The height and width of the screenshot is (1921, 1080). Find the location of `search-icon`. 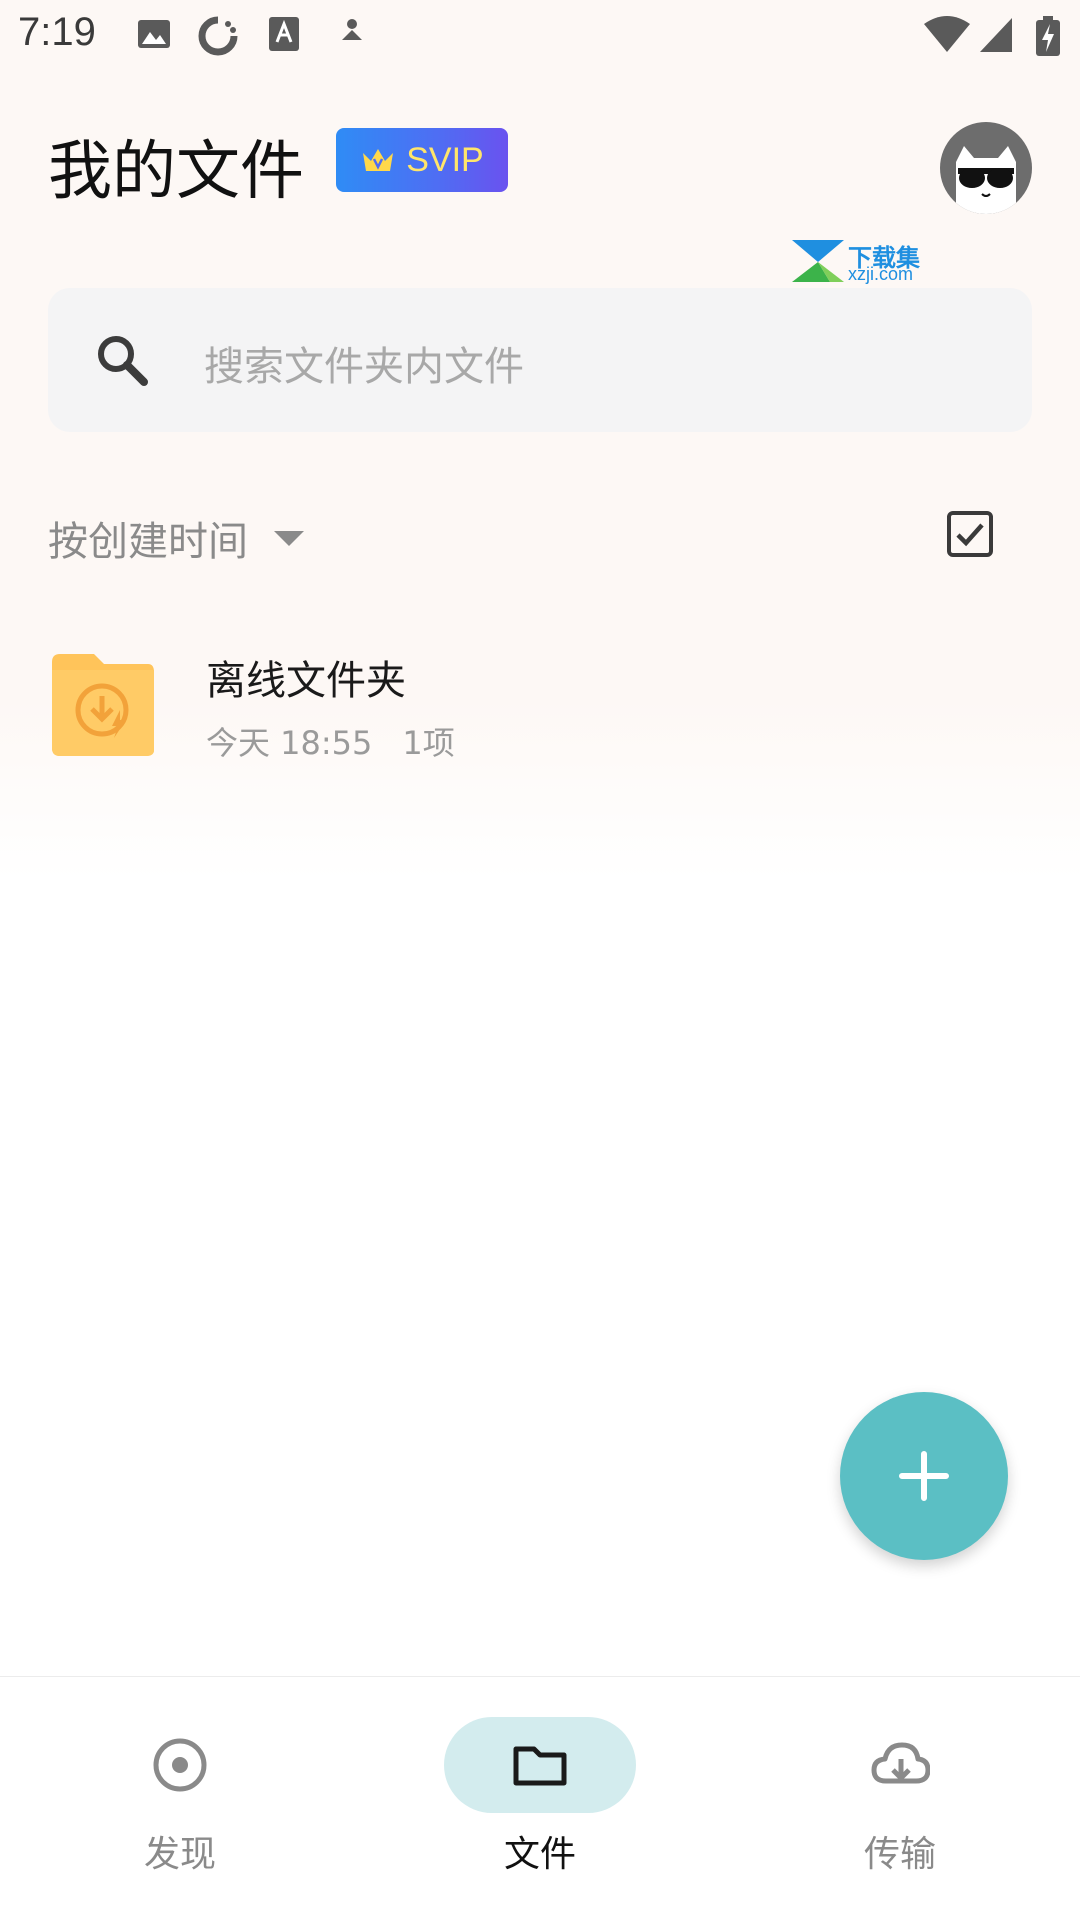

search-icon is located at coordinates (123, 361).